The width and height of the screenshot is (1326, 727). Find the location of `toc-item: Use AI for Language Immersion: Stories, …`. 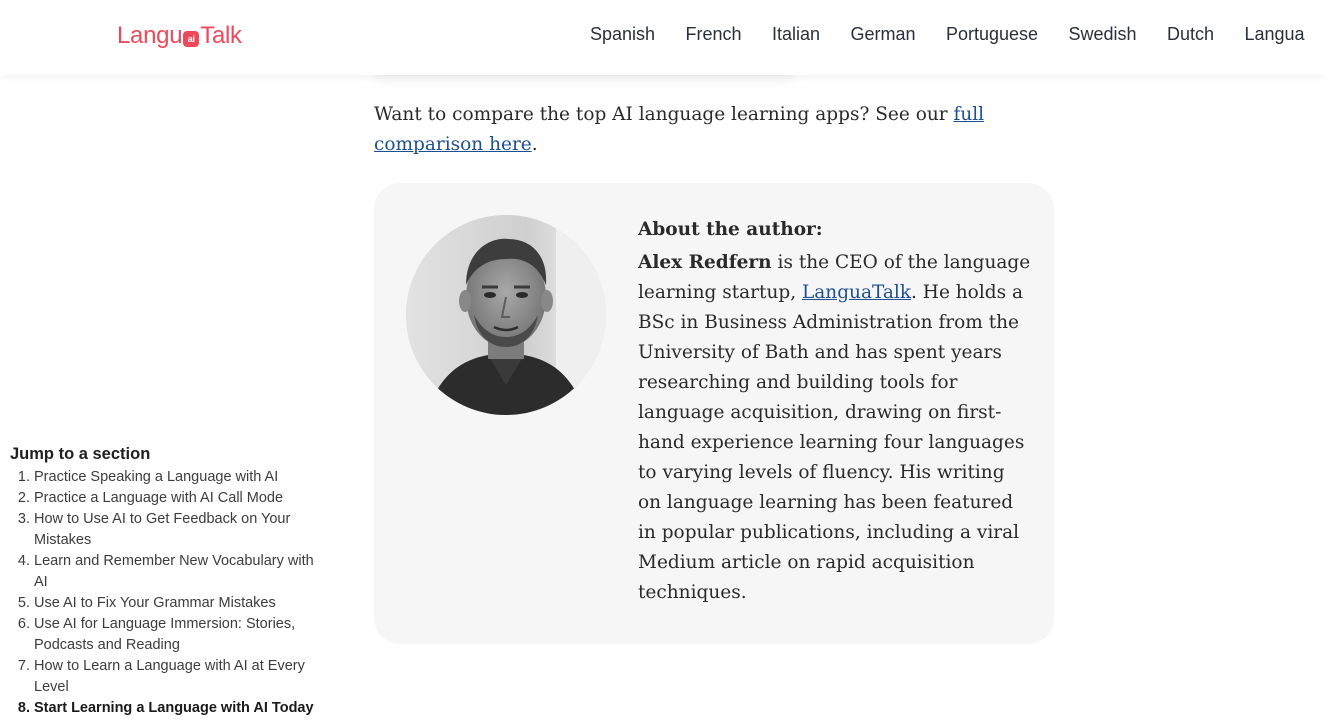

toc-item: Use AI for Language Immersion: Stories, … is located at coordinates (182, 635).